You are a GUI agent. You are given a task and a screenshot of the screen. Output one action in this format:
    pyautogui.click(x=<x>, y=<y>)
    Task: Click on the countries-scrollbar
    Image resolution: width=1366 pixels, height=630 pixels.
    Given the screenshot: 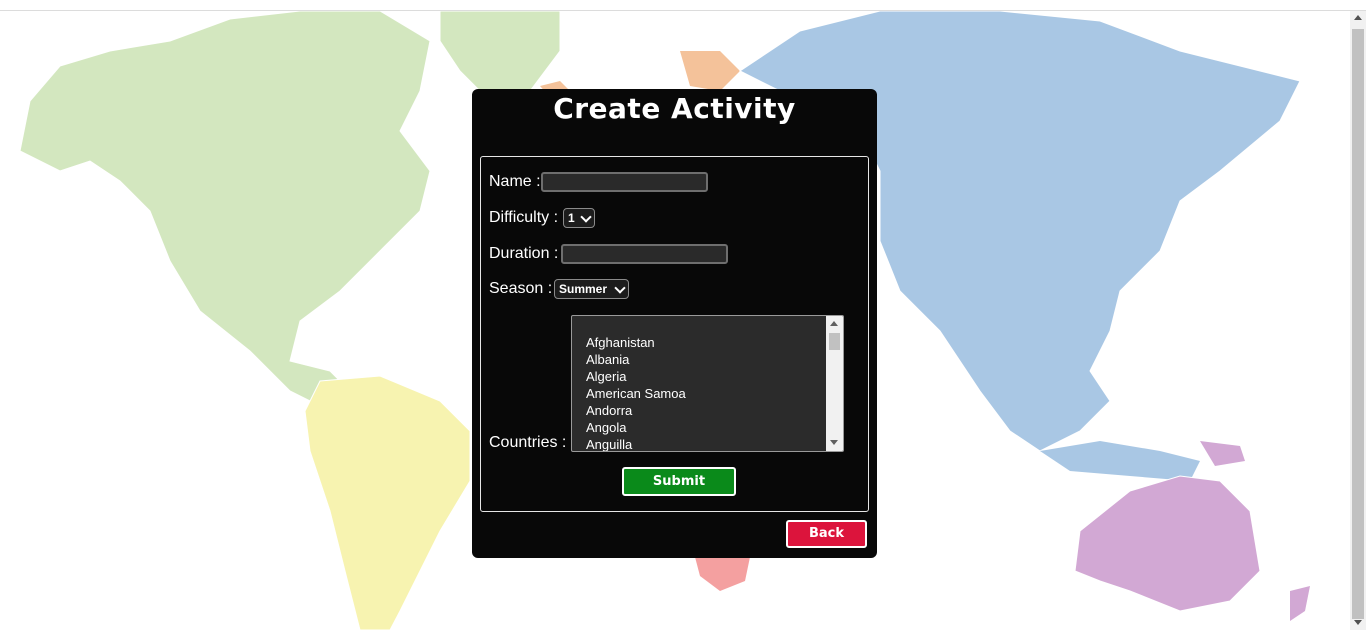 What is the action you would take?
    pyautogui.click(x=834, y=383)
    